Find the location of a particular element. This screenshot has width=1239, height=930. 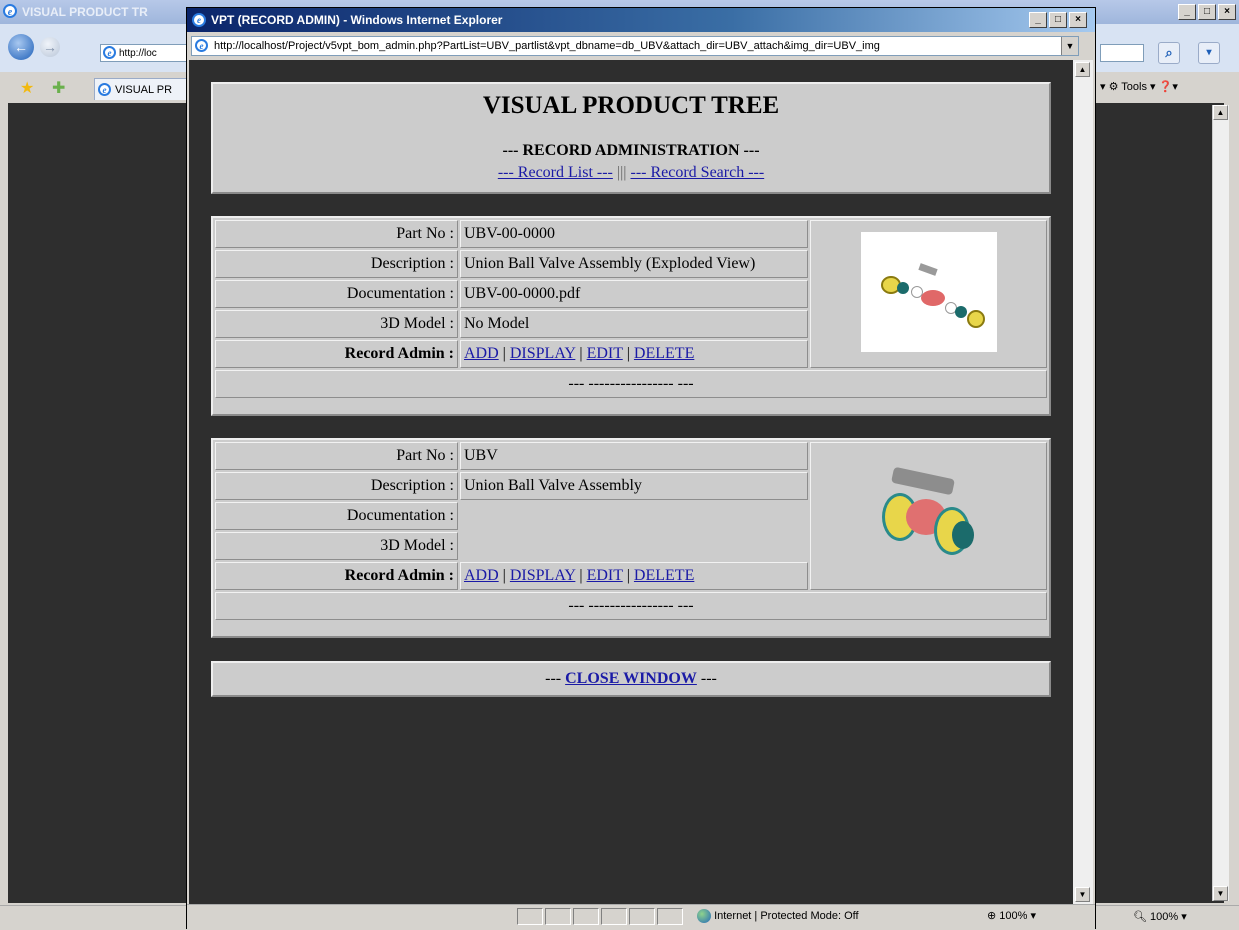

search-icon: ⌕ is located at coordinates (1169, 53).